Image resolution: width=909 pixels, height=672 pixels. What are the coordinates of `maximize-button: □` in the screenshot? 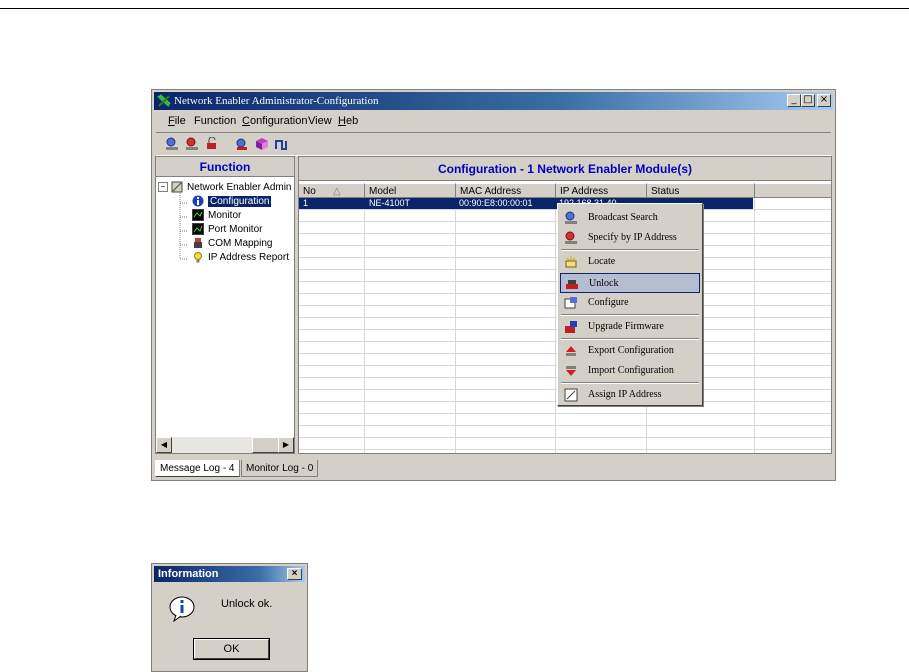 It's located at (808, 100).